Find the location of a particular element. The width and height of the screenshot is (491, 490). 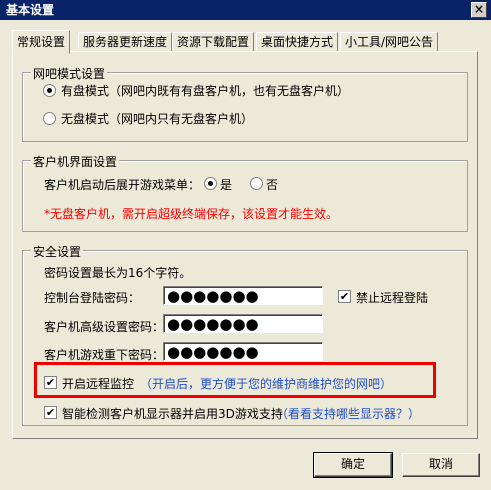

ban-remote-label: 禁止远程登陆 is located at coordinates (392, 297).